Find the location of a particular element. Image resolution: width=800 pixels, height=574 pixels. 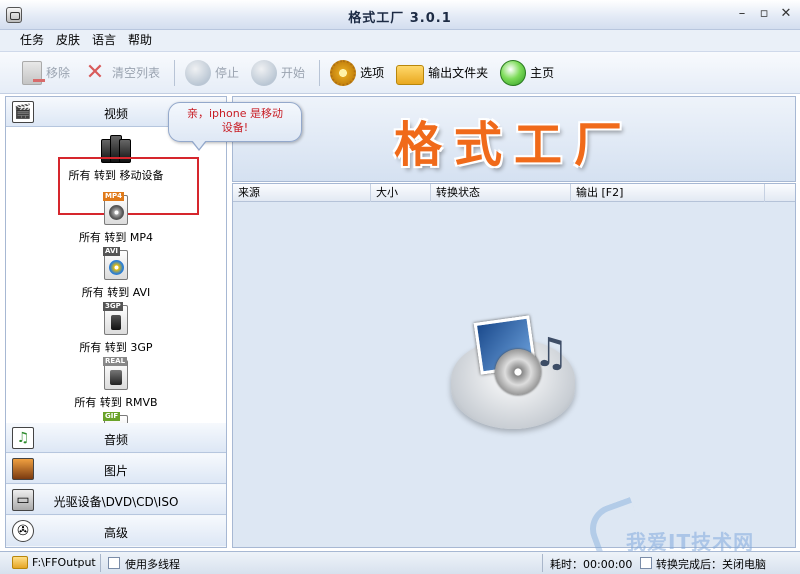

clear-list-label: 清空列表 is located at coordinates (136, 73).